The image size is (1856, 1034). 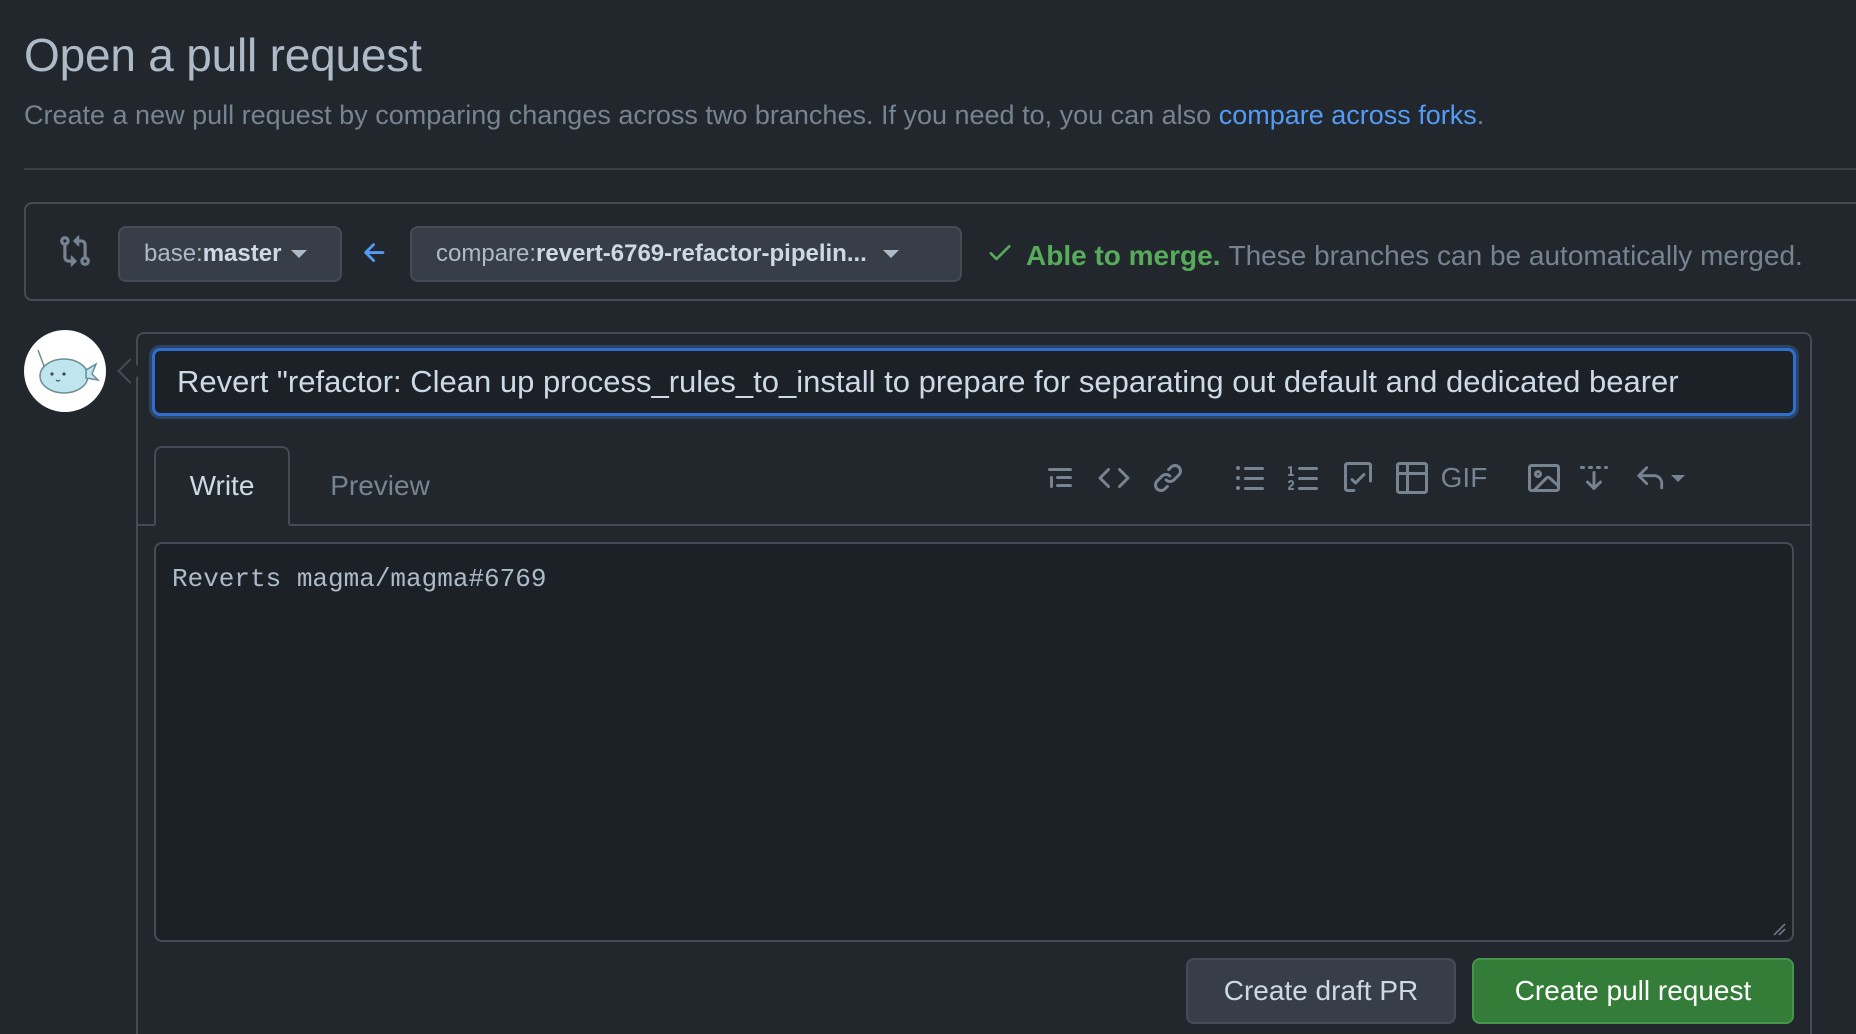 What do you see at coordinates (375, 253) in the screenshot?
I see `arrow-left-icon` at bounding box center [375, 253].